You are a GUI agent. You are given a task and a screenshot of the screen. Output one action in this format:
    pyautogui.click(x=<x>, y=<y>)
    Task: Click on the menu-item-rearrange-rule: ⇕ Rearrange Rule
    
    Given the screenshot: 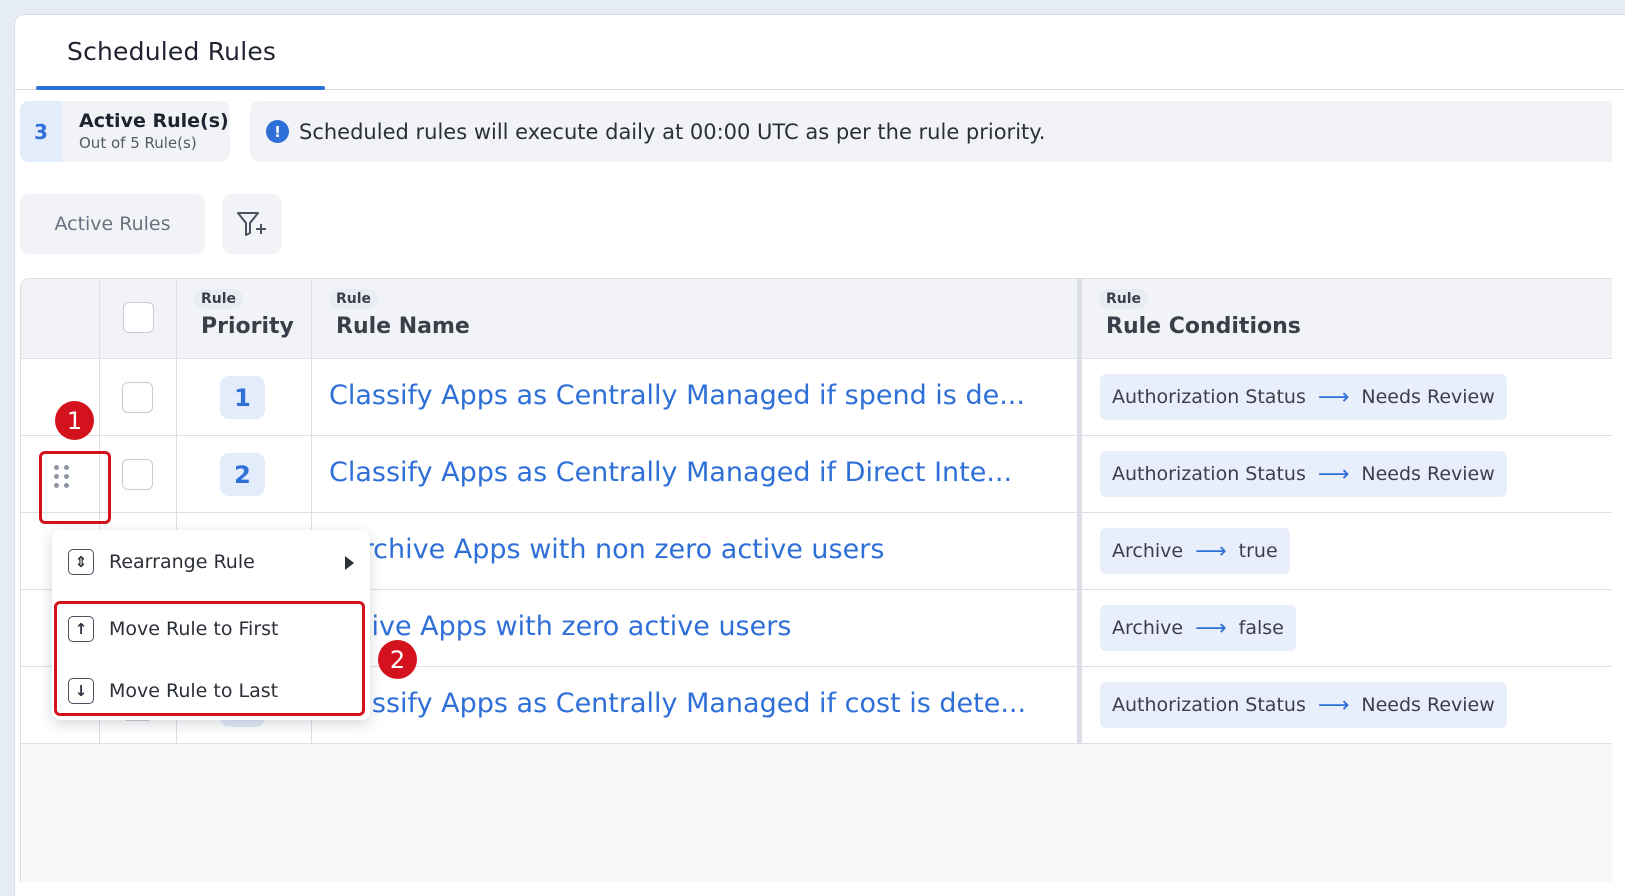 What is the action you would take?
    pyautogui.click(x=211, y=562)
    